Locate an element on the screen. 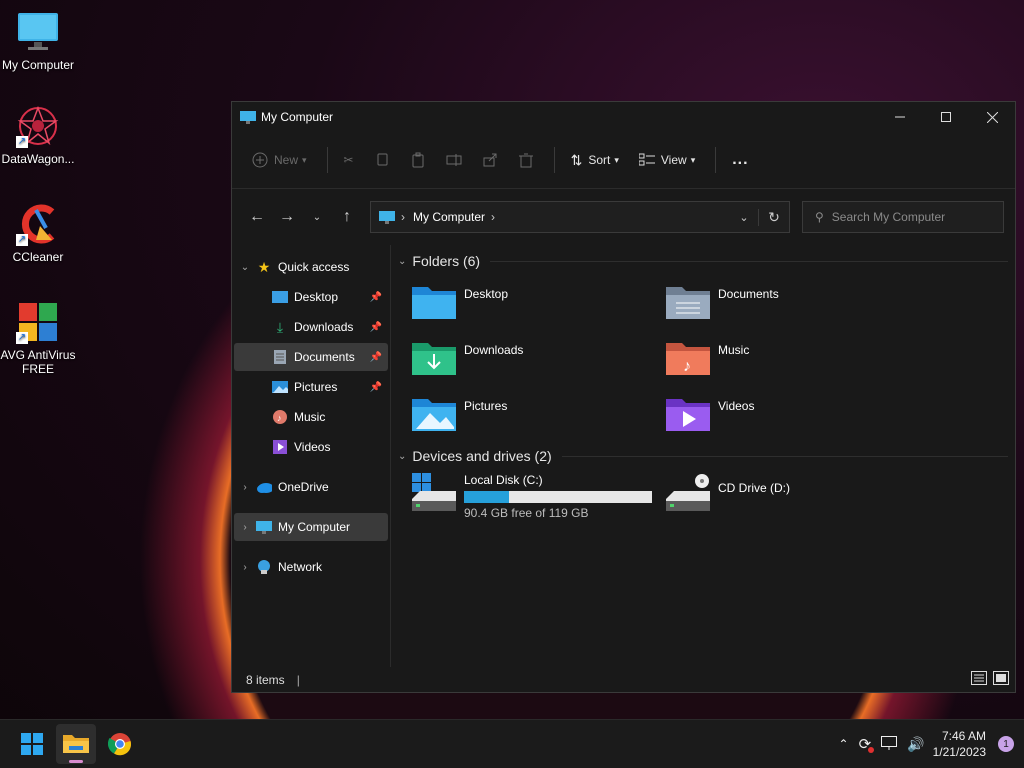 This screenshot has width=1024, height=768. nav-my-computer: › My Computer is located at coordinates (311, 527).